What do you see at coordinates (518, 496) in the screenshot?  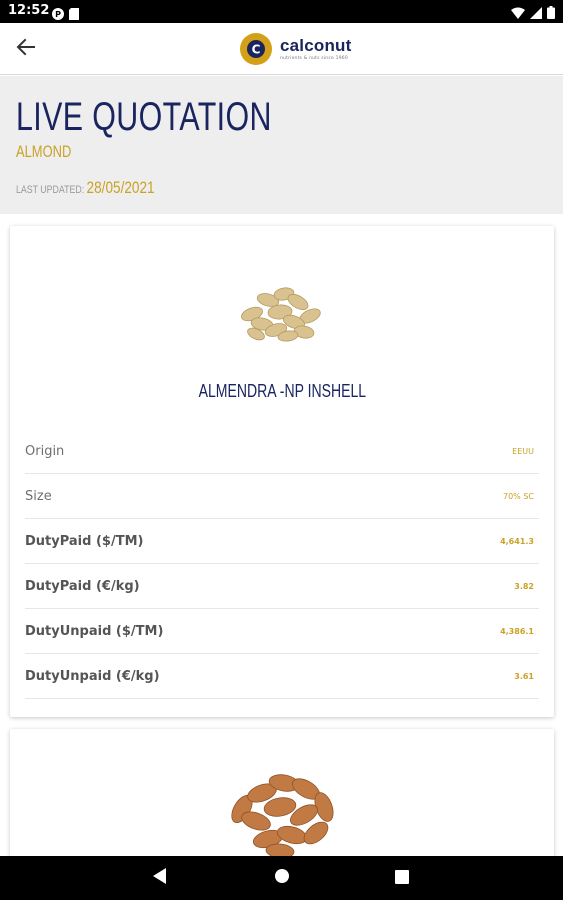 I see `info-value: 70% SC` at bounding box center [518, 496].